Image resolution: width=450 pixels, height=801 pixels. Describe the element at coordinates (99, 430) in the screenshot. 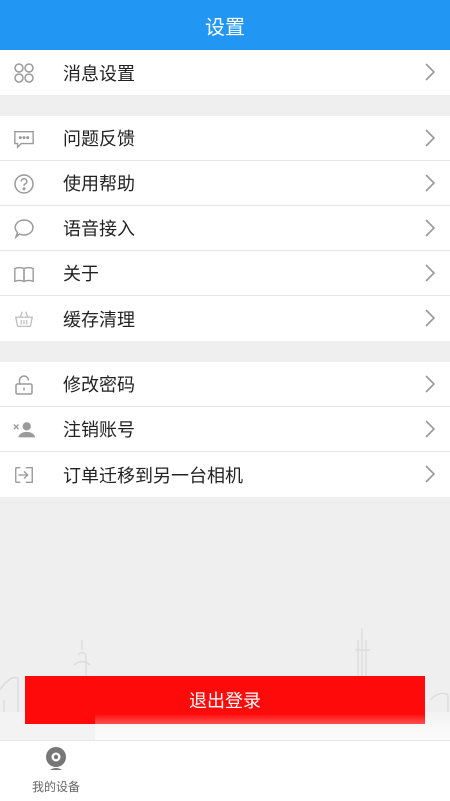

I see `settings-item-label: 注销账号` at that location.